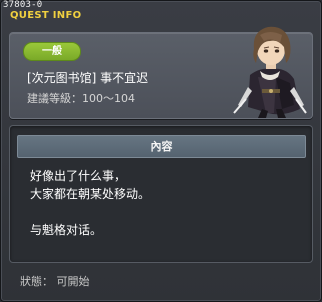  What do you see at coordinates (161, 146) in the screenshot?
I see `content-header: 內容` at bounding box center [161, 146].